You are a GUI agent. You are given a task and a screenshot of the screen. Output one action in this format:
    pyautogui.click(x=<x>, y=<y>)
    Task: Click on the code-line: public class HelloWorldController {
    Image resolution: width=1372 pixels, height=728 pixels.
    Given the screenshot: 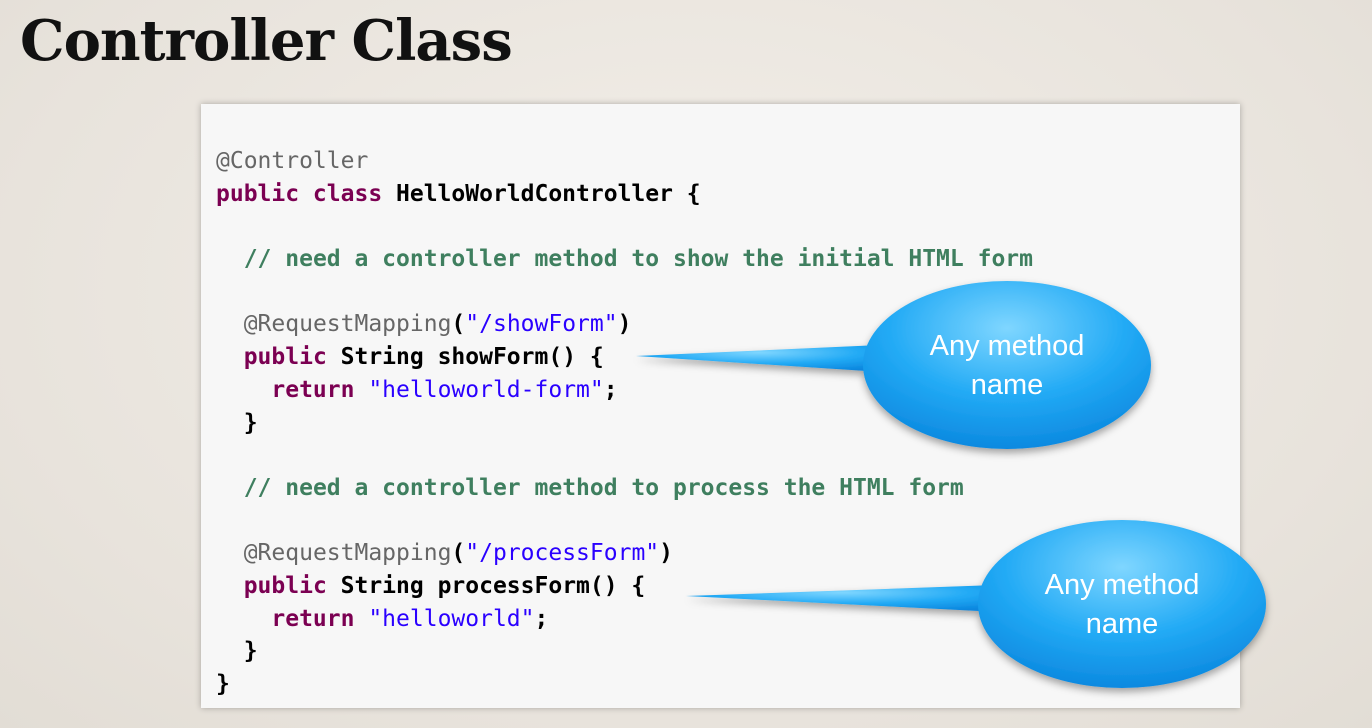 What is the action you would take?
    pyautogui.click(x=624, y=194)
    